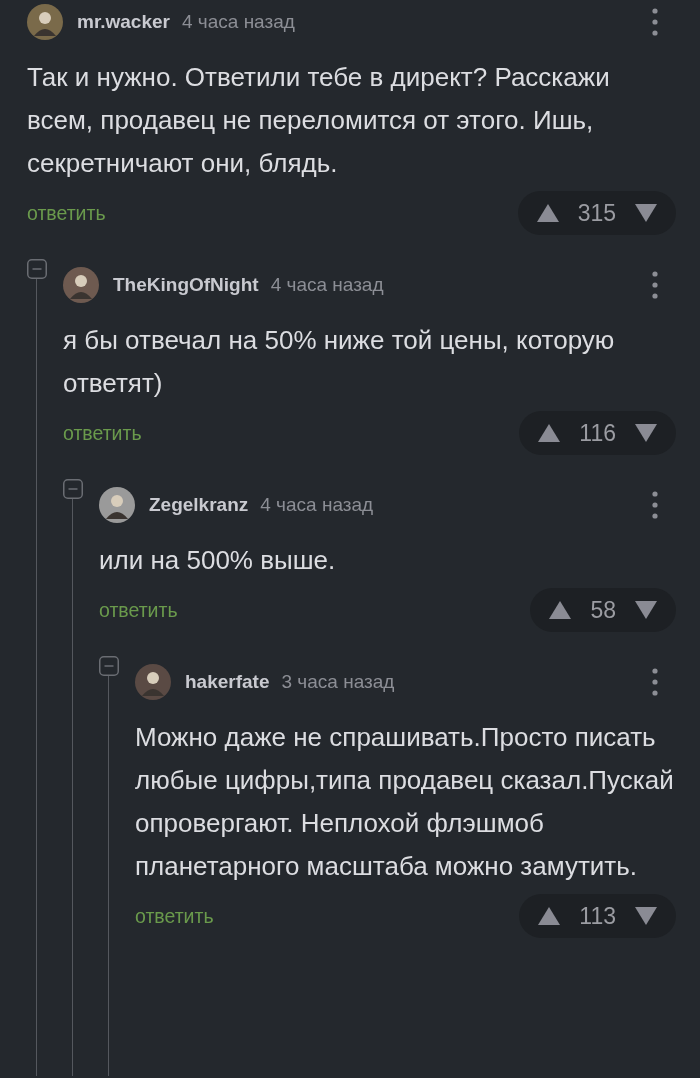  I want to click on author-name: mr.wacker, so click(123, 22).